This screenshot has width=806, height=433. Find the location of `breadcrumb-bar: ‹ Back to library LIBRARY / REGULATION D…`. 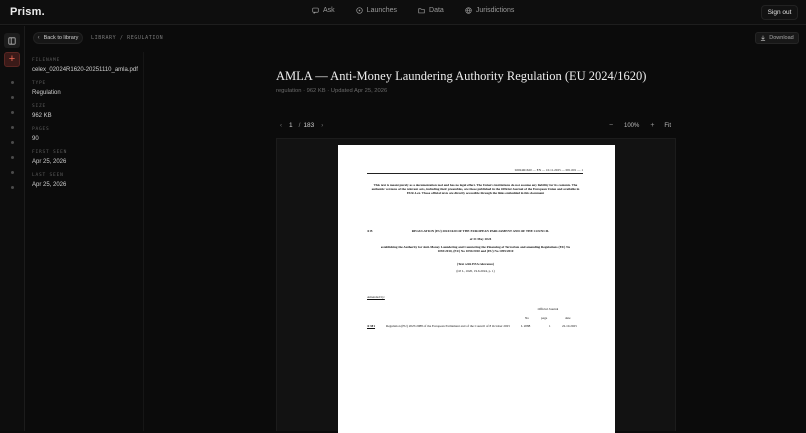

breadcrumb-bar: ‹ Back to library LIBRARY / REGULATION D… is located at coordinates (416, 39).